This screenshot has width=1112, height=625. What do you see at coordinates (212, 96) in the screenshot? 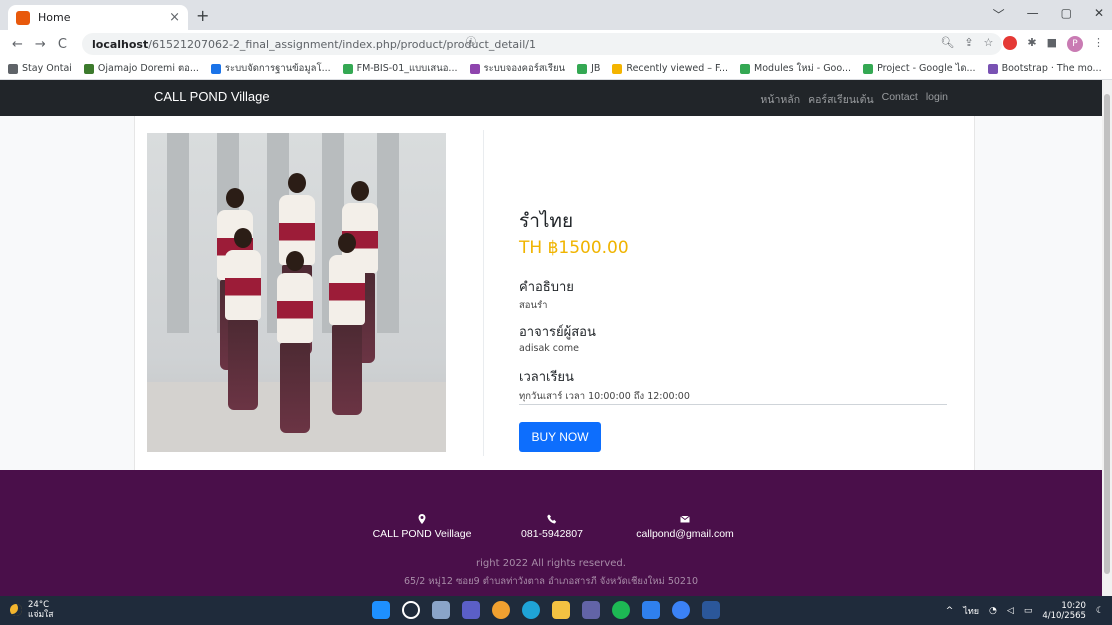
I see `site-brand-link: CALL POND Village` at bounding box center [212, 96].